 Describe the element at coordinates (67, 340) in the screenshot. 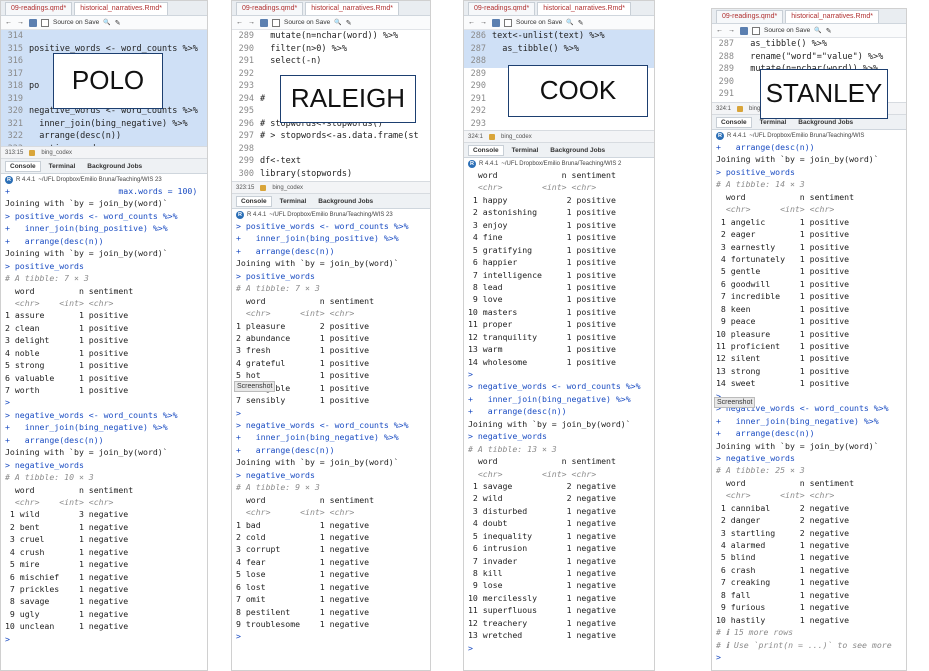

I see `console-line: 3 delight 1 positive` at that location.